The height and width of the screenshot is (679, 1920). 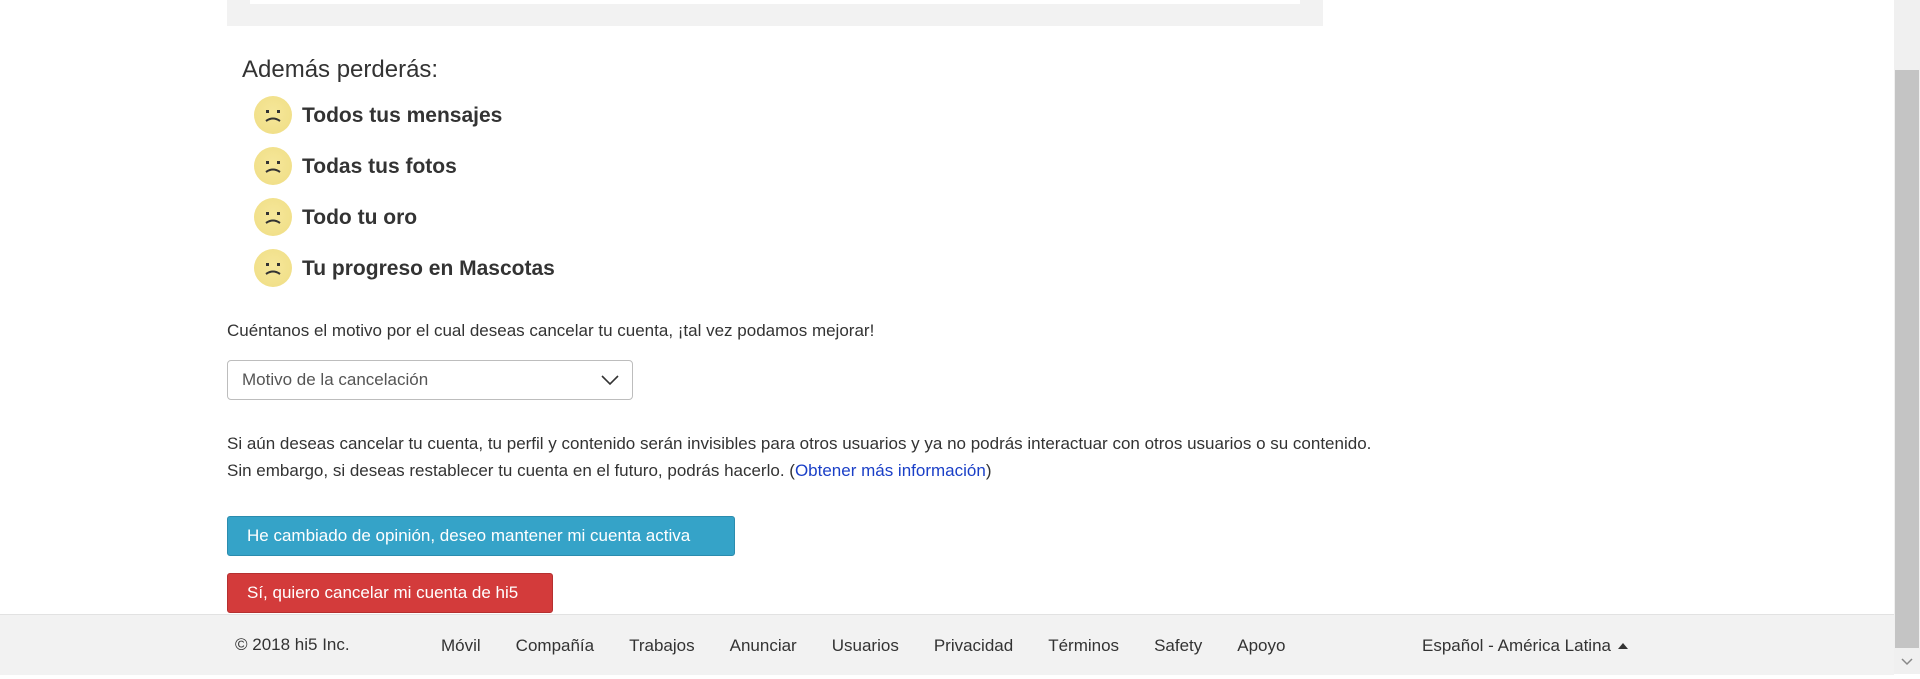 What do you see at coordinates (430, 380) in the screenshot?
I see `reason-select: Motivo de la cancelación` at bounding box center [430, 380].